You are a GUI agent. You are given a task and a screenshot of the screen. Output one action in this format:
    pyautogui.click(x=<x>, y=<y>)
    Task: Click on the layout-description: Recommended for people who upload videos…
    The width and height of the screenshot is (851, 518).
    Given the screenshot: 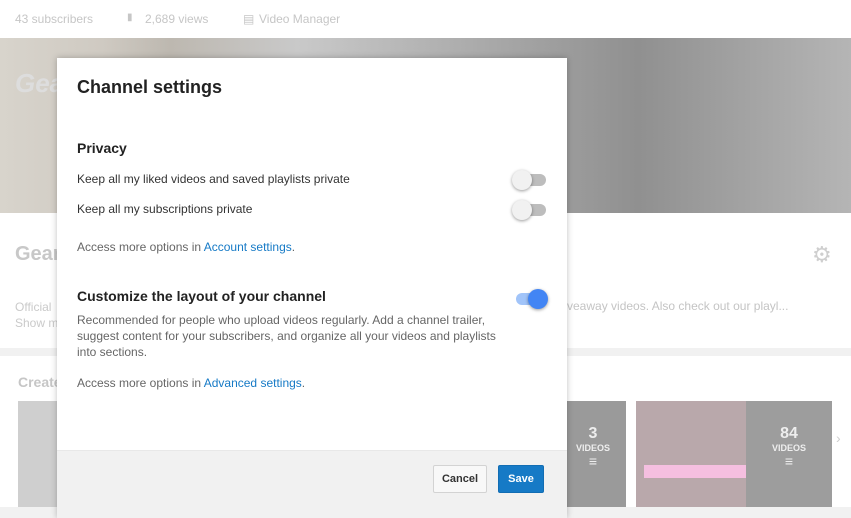 What is the action you would take?
    pyautogui.click(x=286, y=336)
    